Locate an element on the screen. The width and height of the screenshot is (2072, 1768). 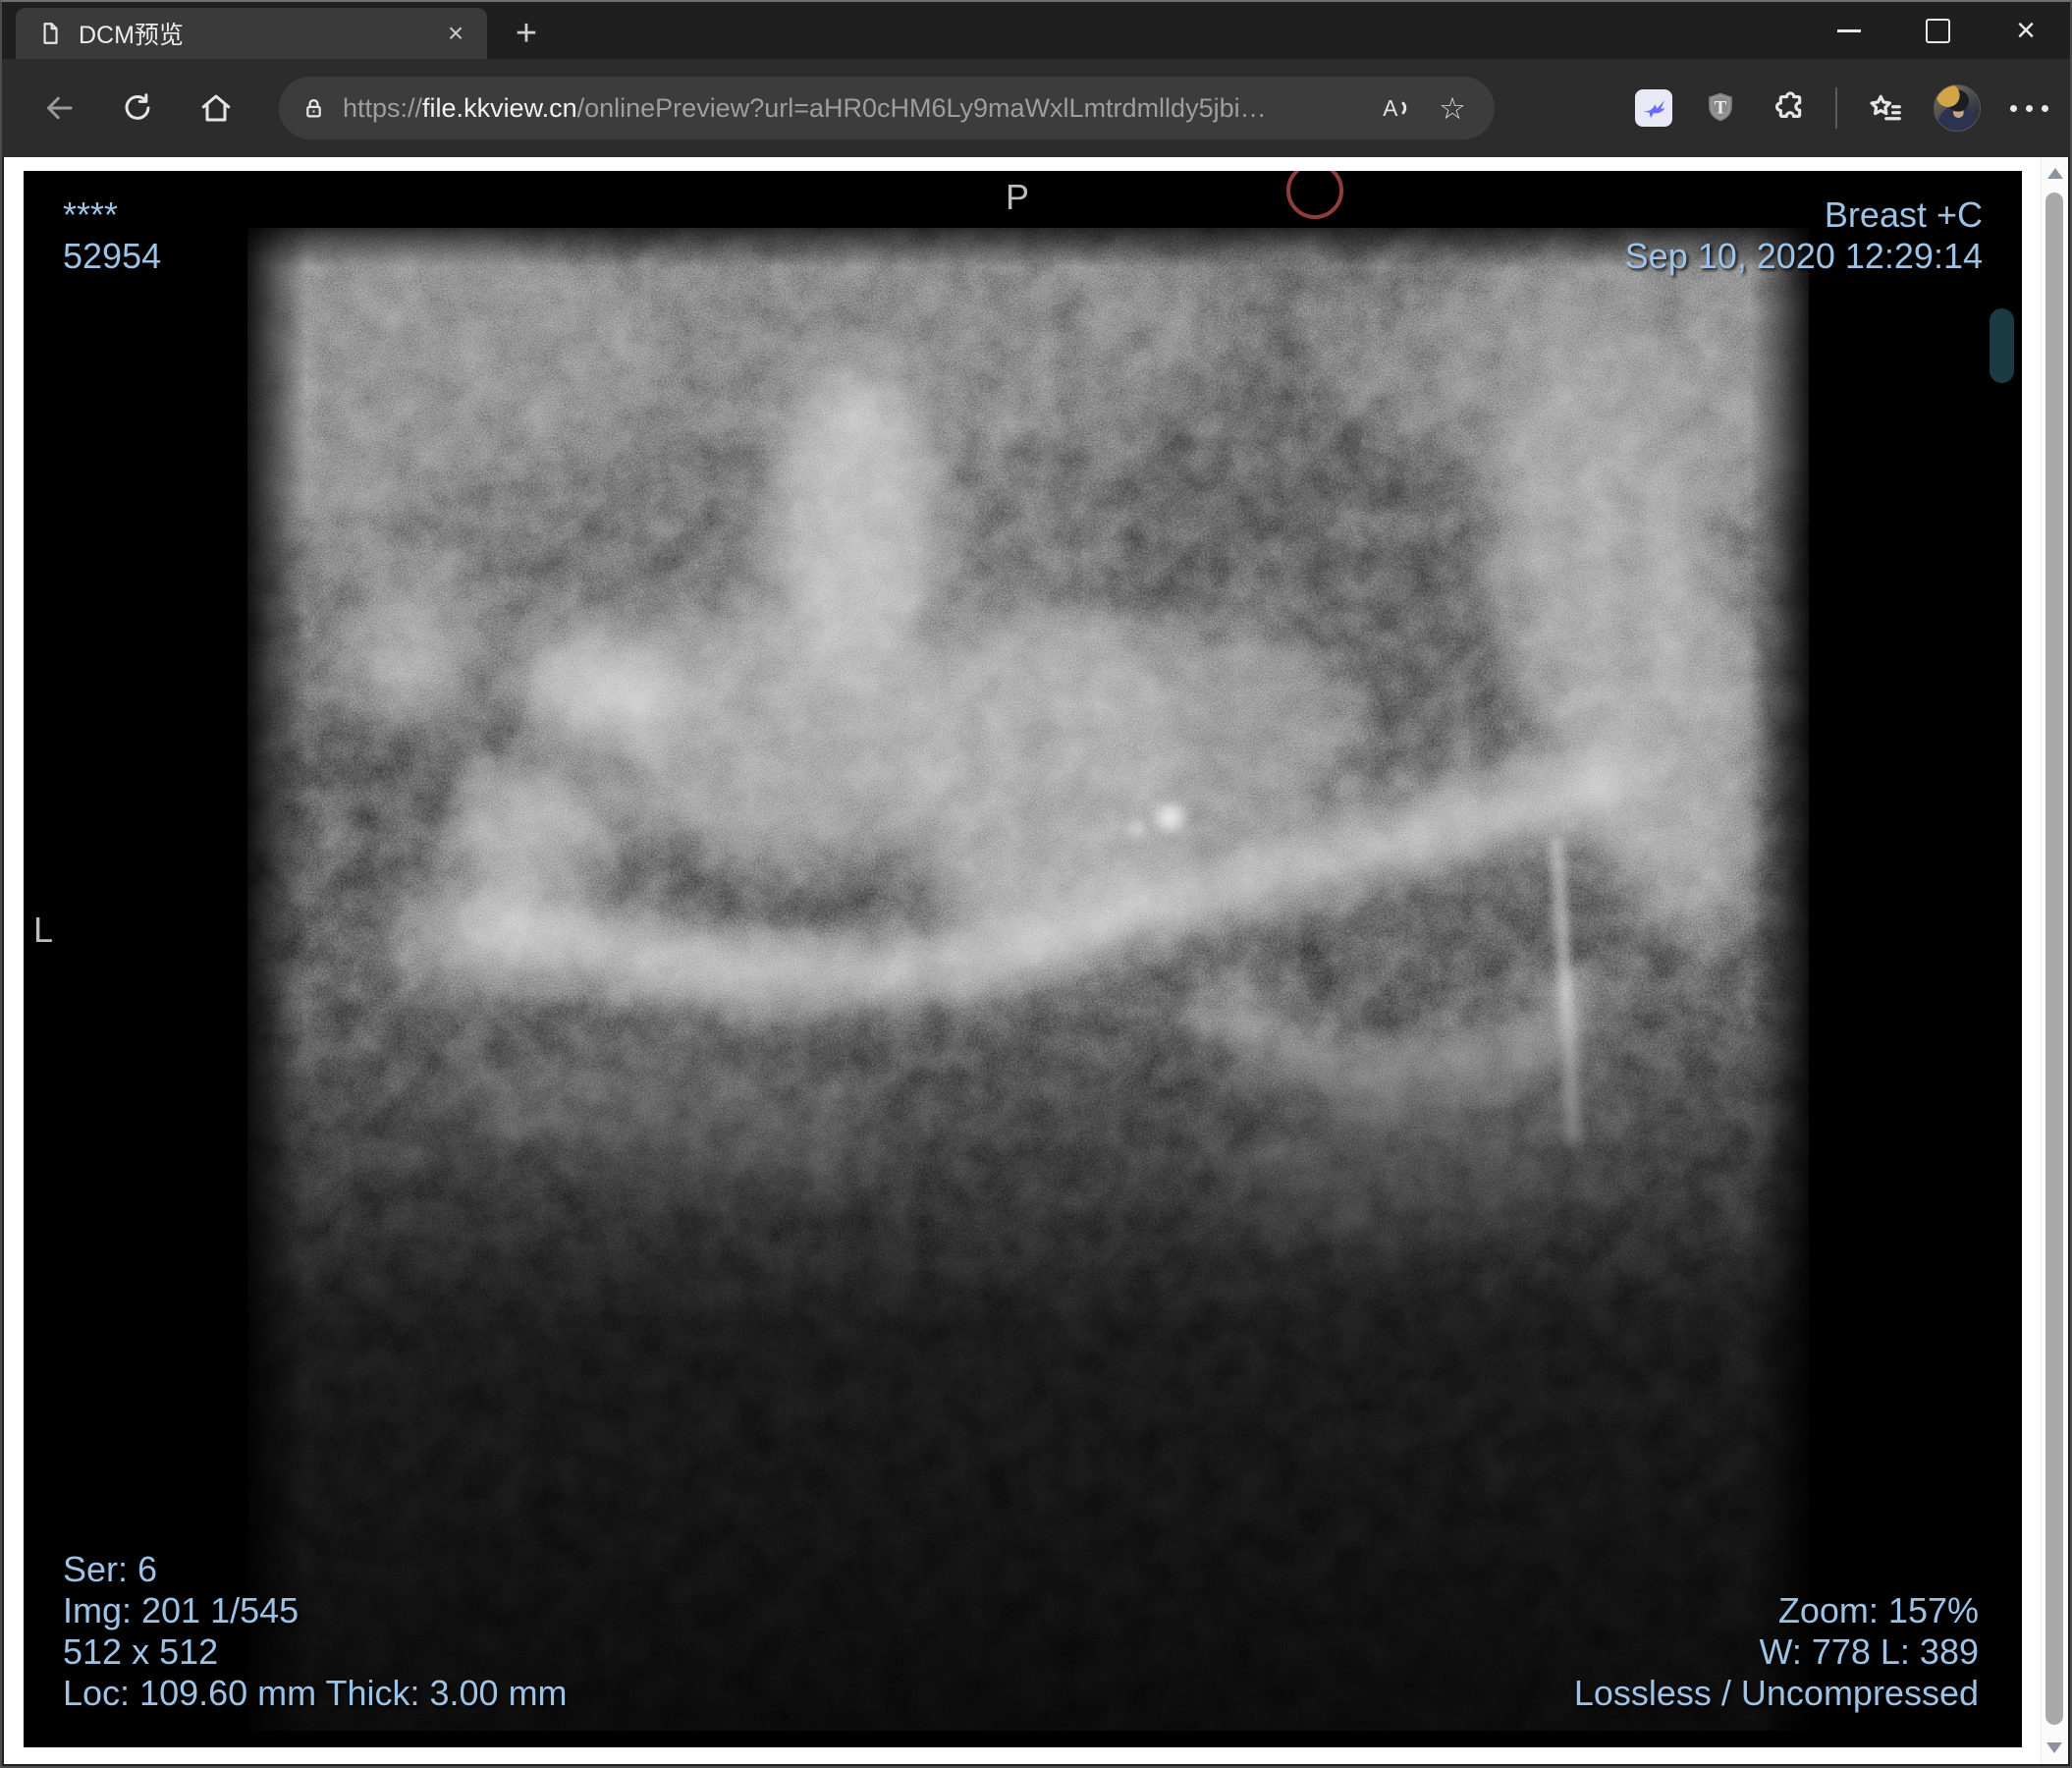
minimize-button is located at coordinates (1849, 30).